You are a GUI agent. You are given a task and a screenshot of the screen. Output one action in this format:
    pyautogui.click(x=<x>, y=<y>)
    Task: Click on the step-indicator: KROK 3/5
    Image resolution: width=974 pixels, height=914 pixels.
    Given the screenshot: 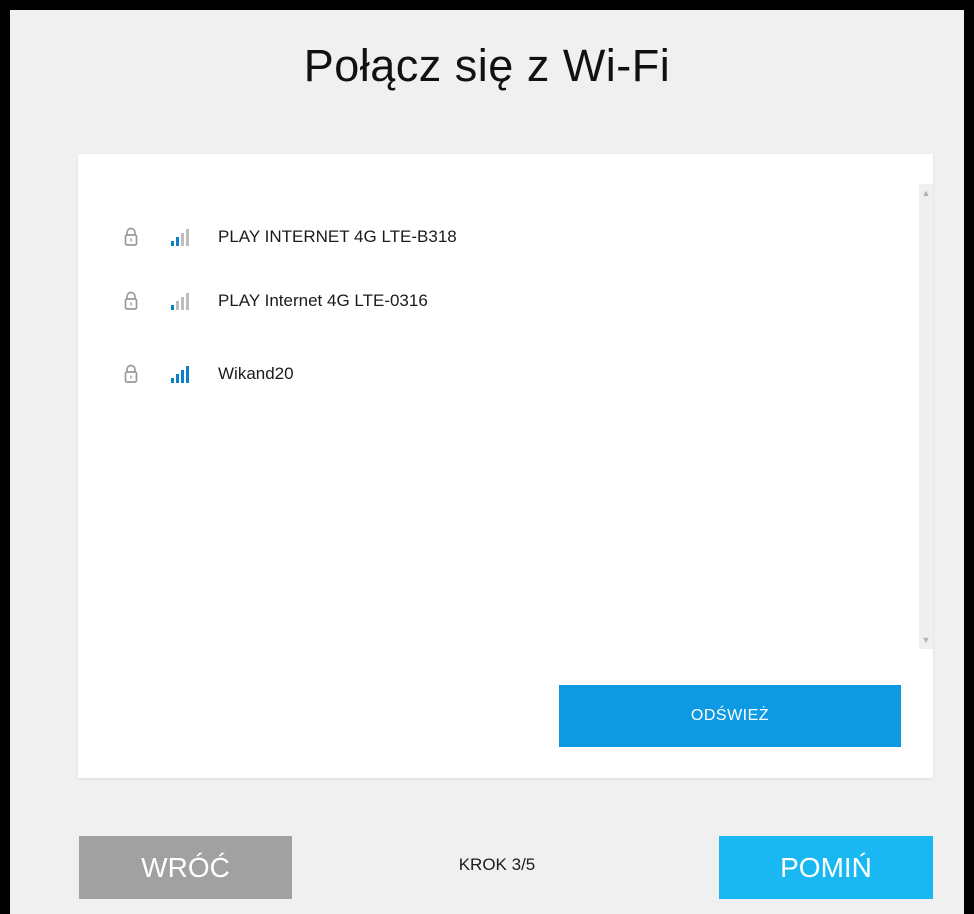 What is the action you would take?
    pyautogui.click(x=497, y=864)
    